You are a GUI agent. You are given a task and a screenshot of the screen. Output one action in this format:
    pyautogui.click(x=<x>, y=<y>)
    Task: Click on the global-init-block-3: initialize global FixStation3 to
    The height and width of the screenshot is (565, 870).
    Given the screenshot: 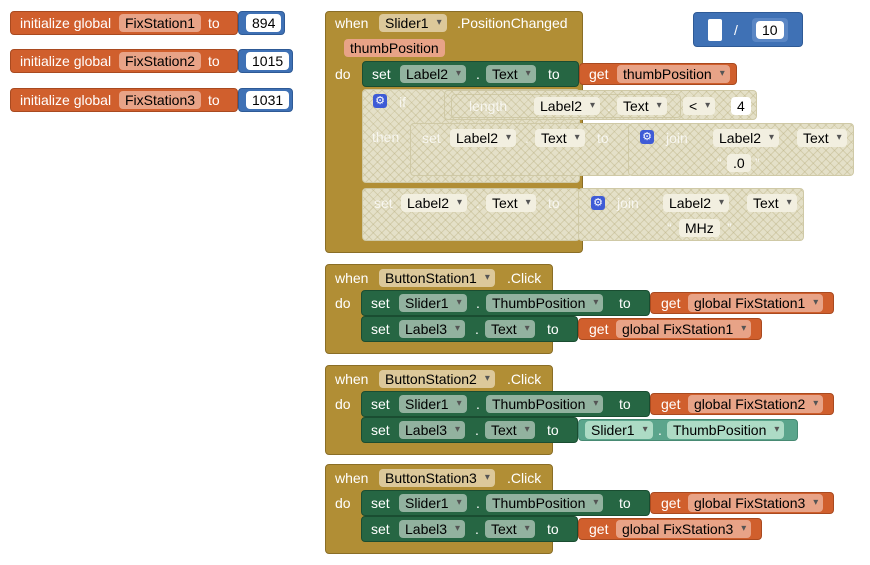 What is the action you would take?
    pyautogui.click(x=124, y=100)
    